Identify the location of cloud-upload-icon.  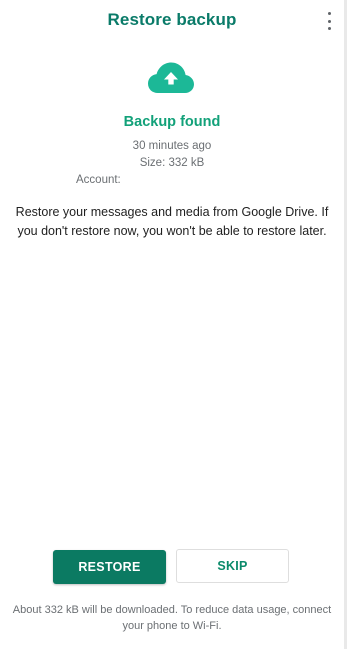
(171, 77).